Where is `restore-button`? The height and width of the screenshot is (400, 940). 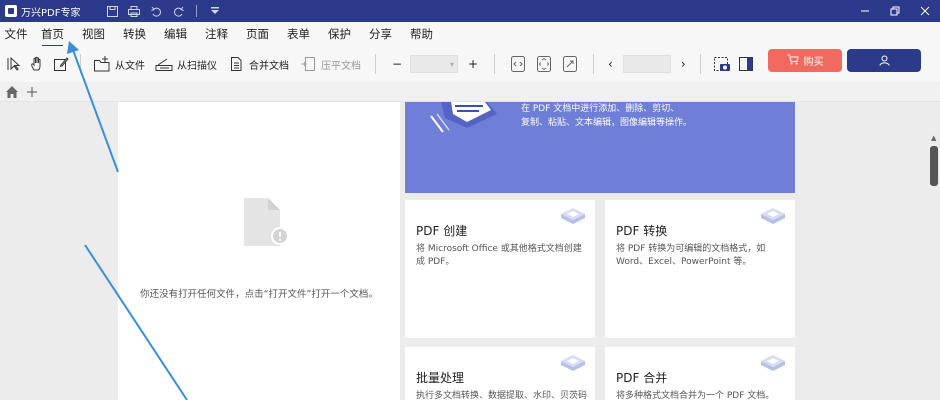 restore-button is located at coordinates (895, 11).